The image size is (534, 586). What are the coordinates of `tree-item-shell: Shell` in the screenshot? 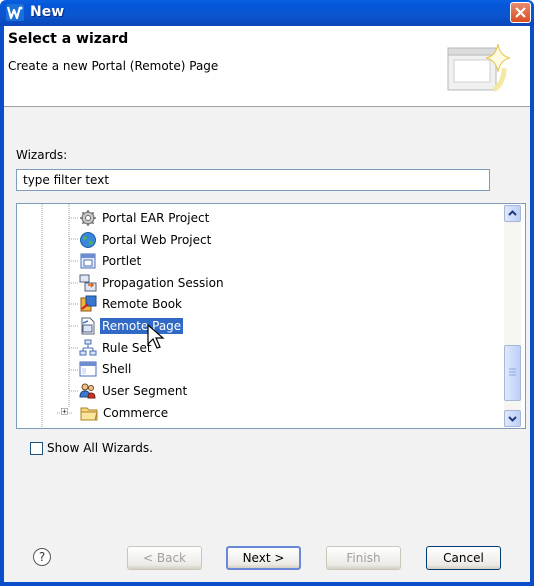 It's located at (106, 369).